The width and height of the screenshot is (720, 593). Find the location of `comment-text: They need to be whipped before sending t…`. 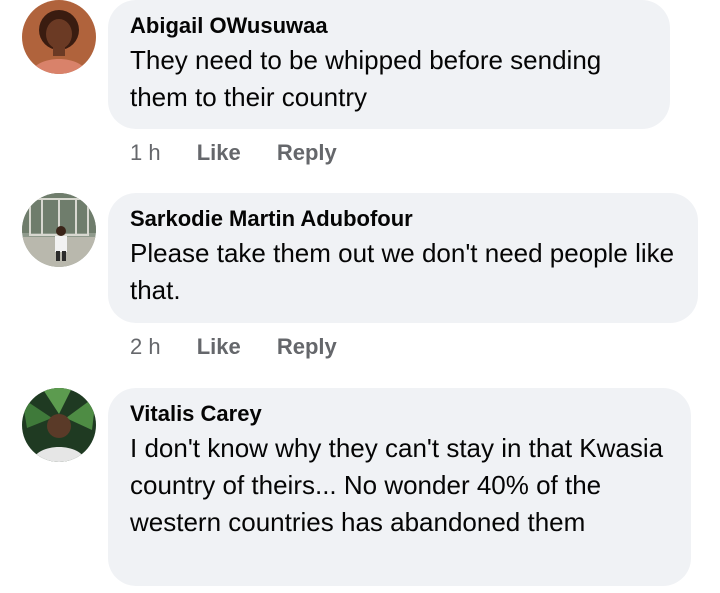

comment-text: They need to be whipped before sending t… is located at coordinates (366, 78).